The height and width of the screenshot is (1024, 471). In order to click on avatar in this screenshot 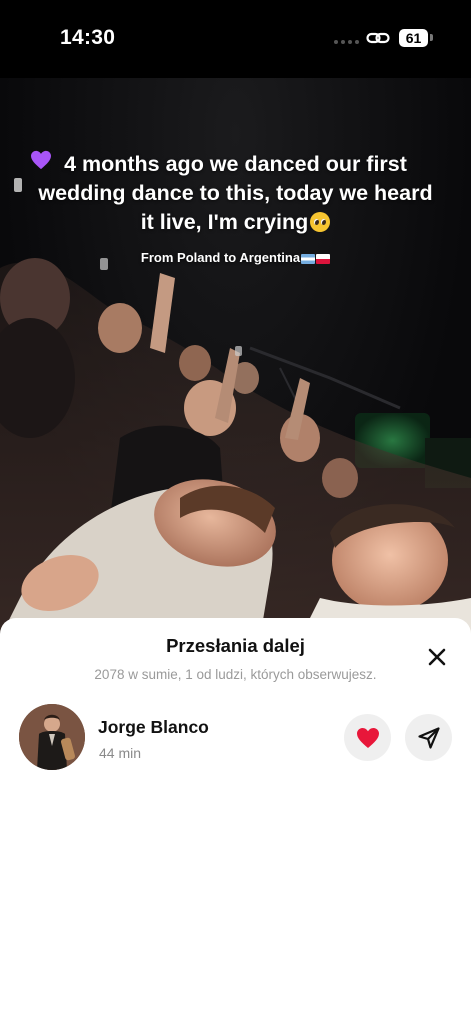, I will do `click(52, 737)`.